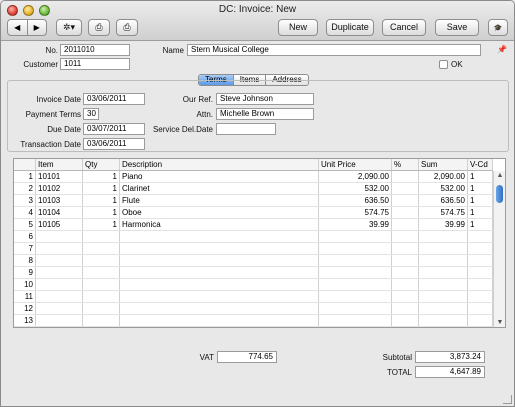 Image resolution: width=515 pixels, height=407 pixels. I want to click on cancel-button: Cancel, so click(404, 27).